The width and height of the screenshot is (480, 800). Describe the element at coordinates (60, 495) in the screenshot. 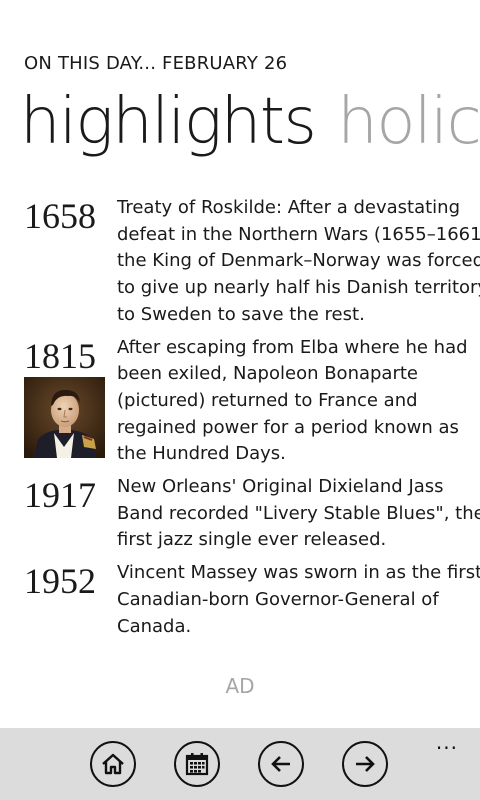

I see `event-year: 1917` at that location.